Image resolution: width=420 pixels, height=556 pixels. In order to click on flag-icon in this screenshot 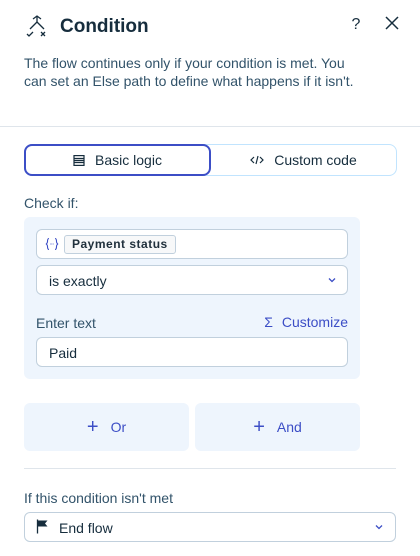, I will do `click(42, 526)`.